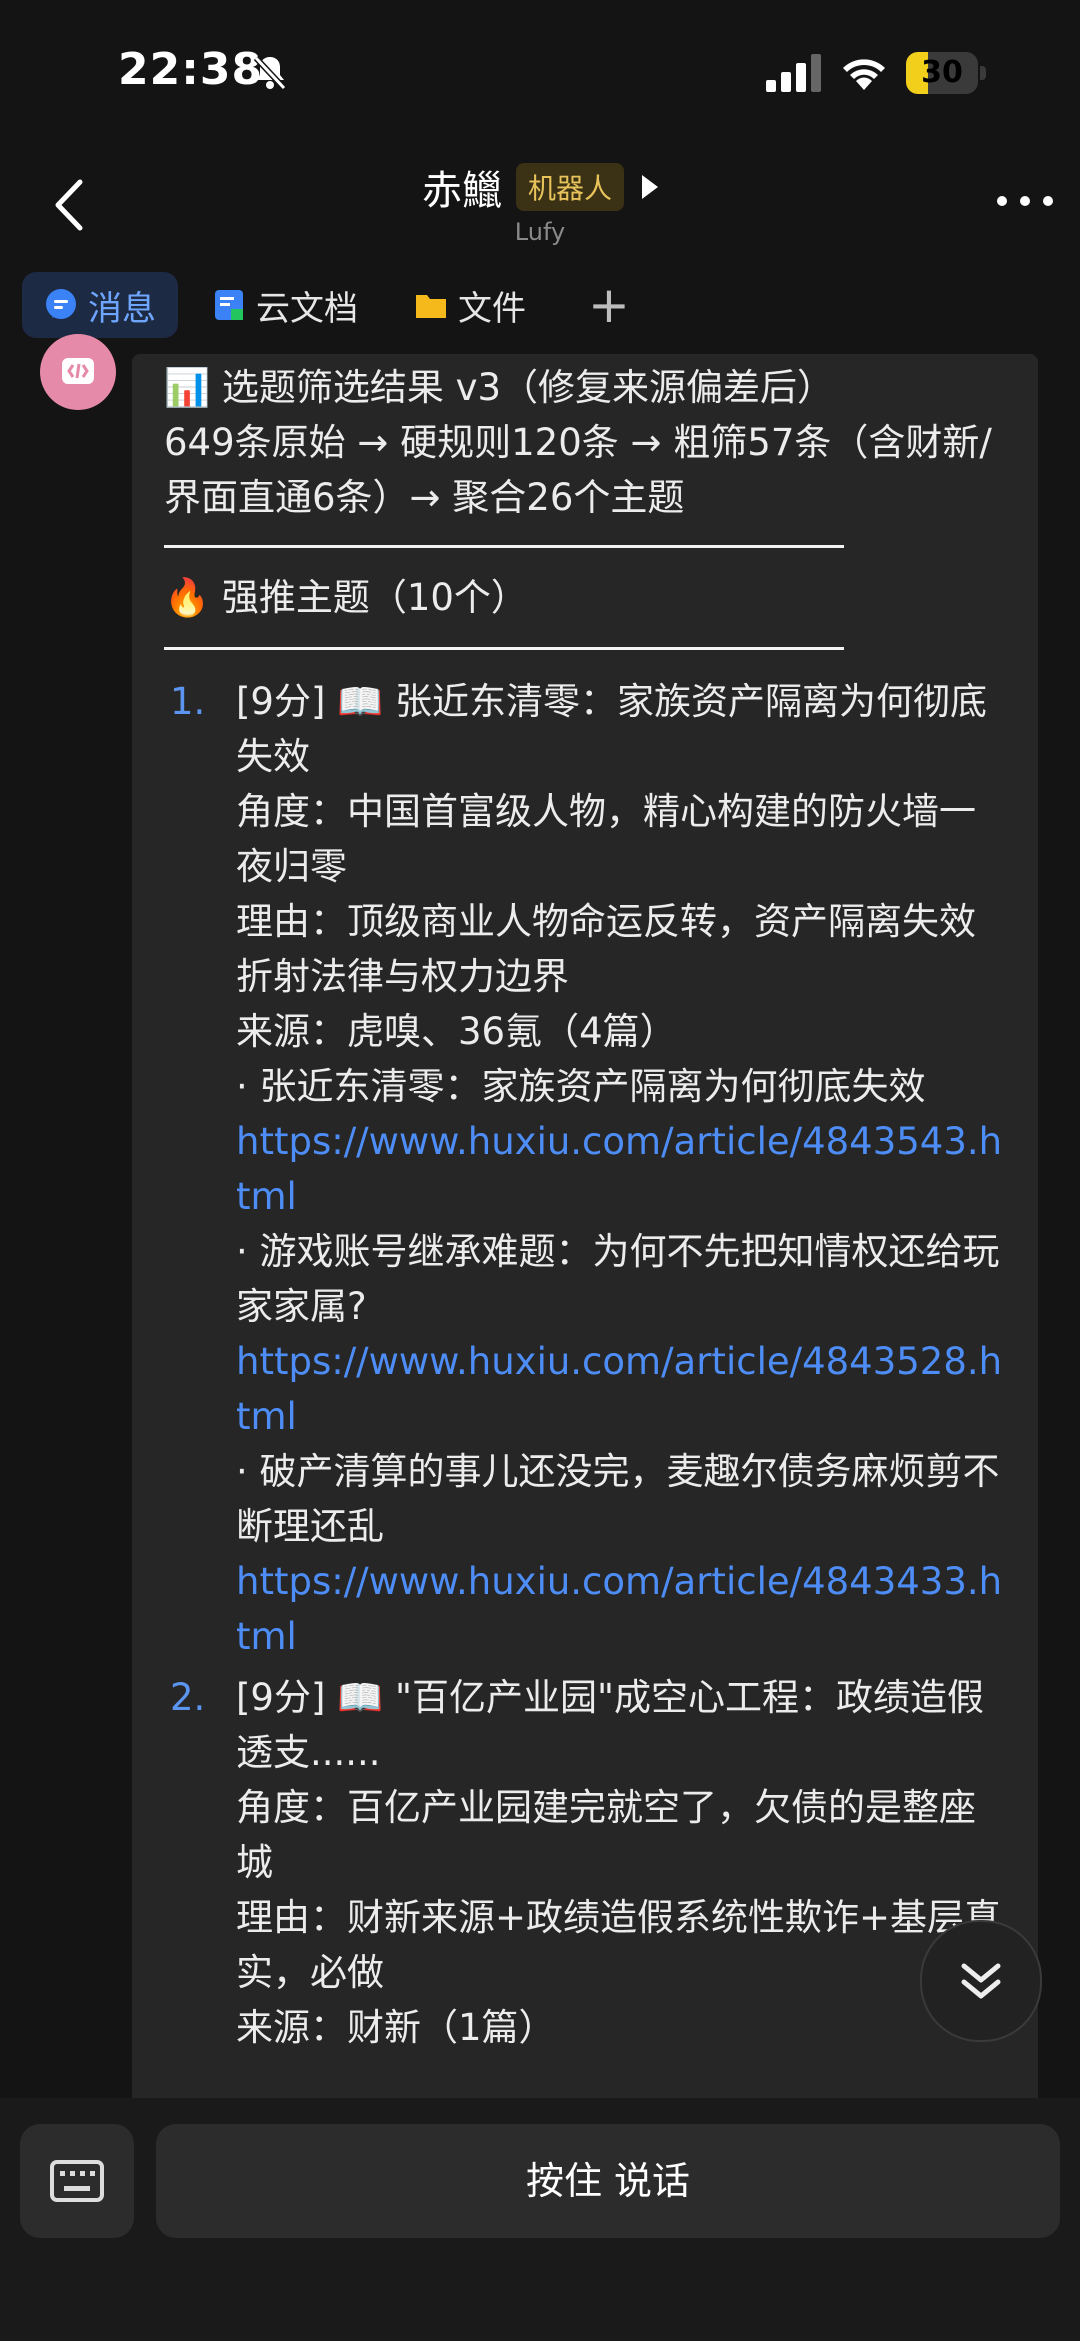  Describe the element at coordinates (188, 1697) in the screenshot. I see `topic-number: 2.` at that location.